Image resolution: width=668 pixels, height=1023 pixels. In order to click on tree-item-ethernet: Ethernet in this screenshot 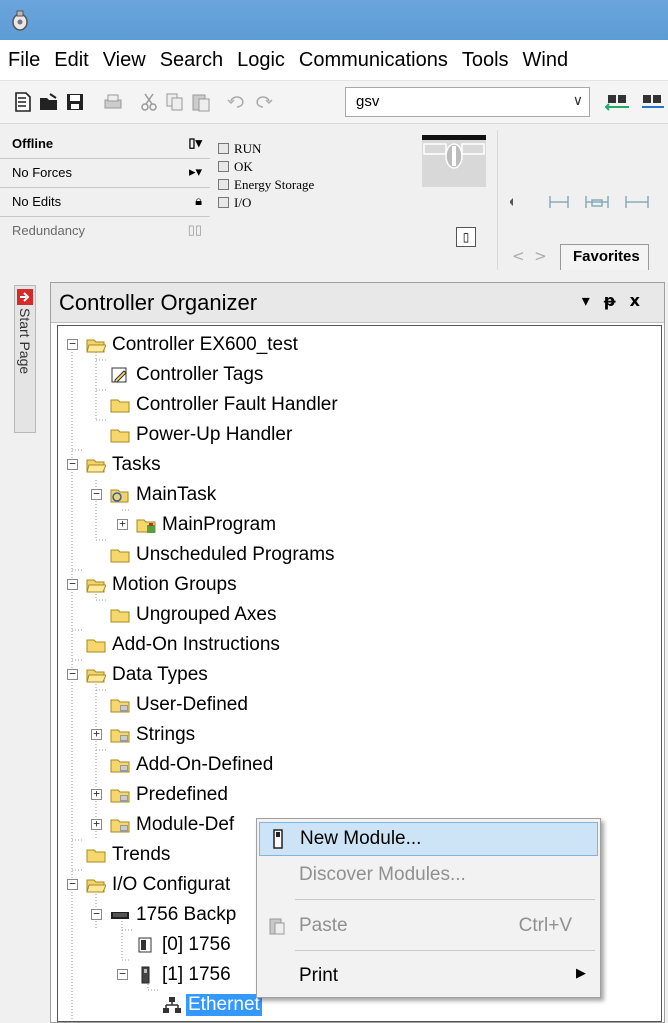, I will do `click(212, 1005)`.